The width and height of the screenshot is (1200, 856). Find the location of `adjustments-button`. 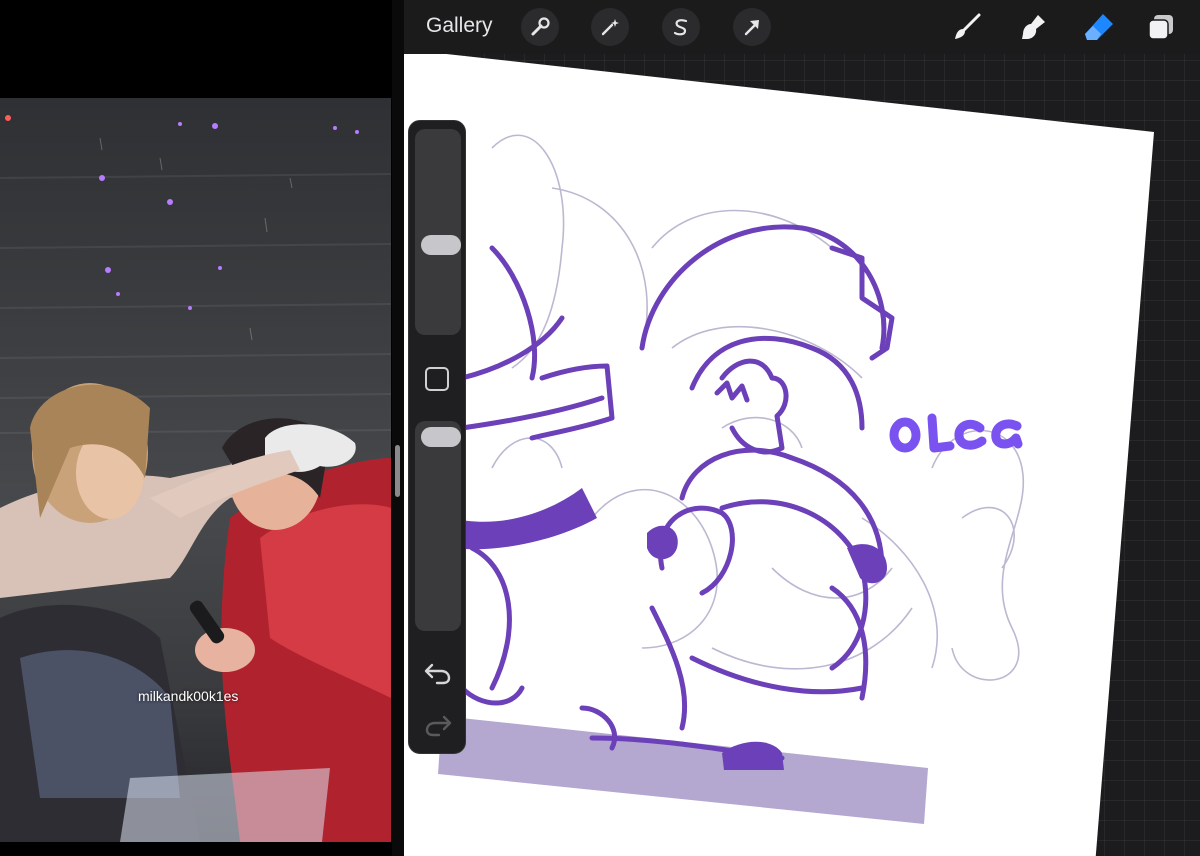

adjustments-button is located at coordinates (610, 27).